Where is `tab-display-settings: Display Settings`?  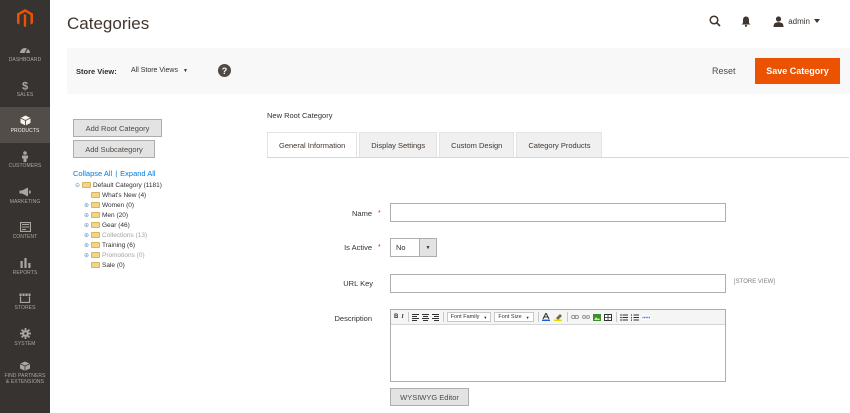
tab-display-settings: Display Settings is located at coordinates (398, 145).